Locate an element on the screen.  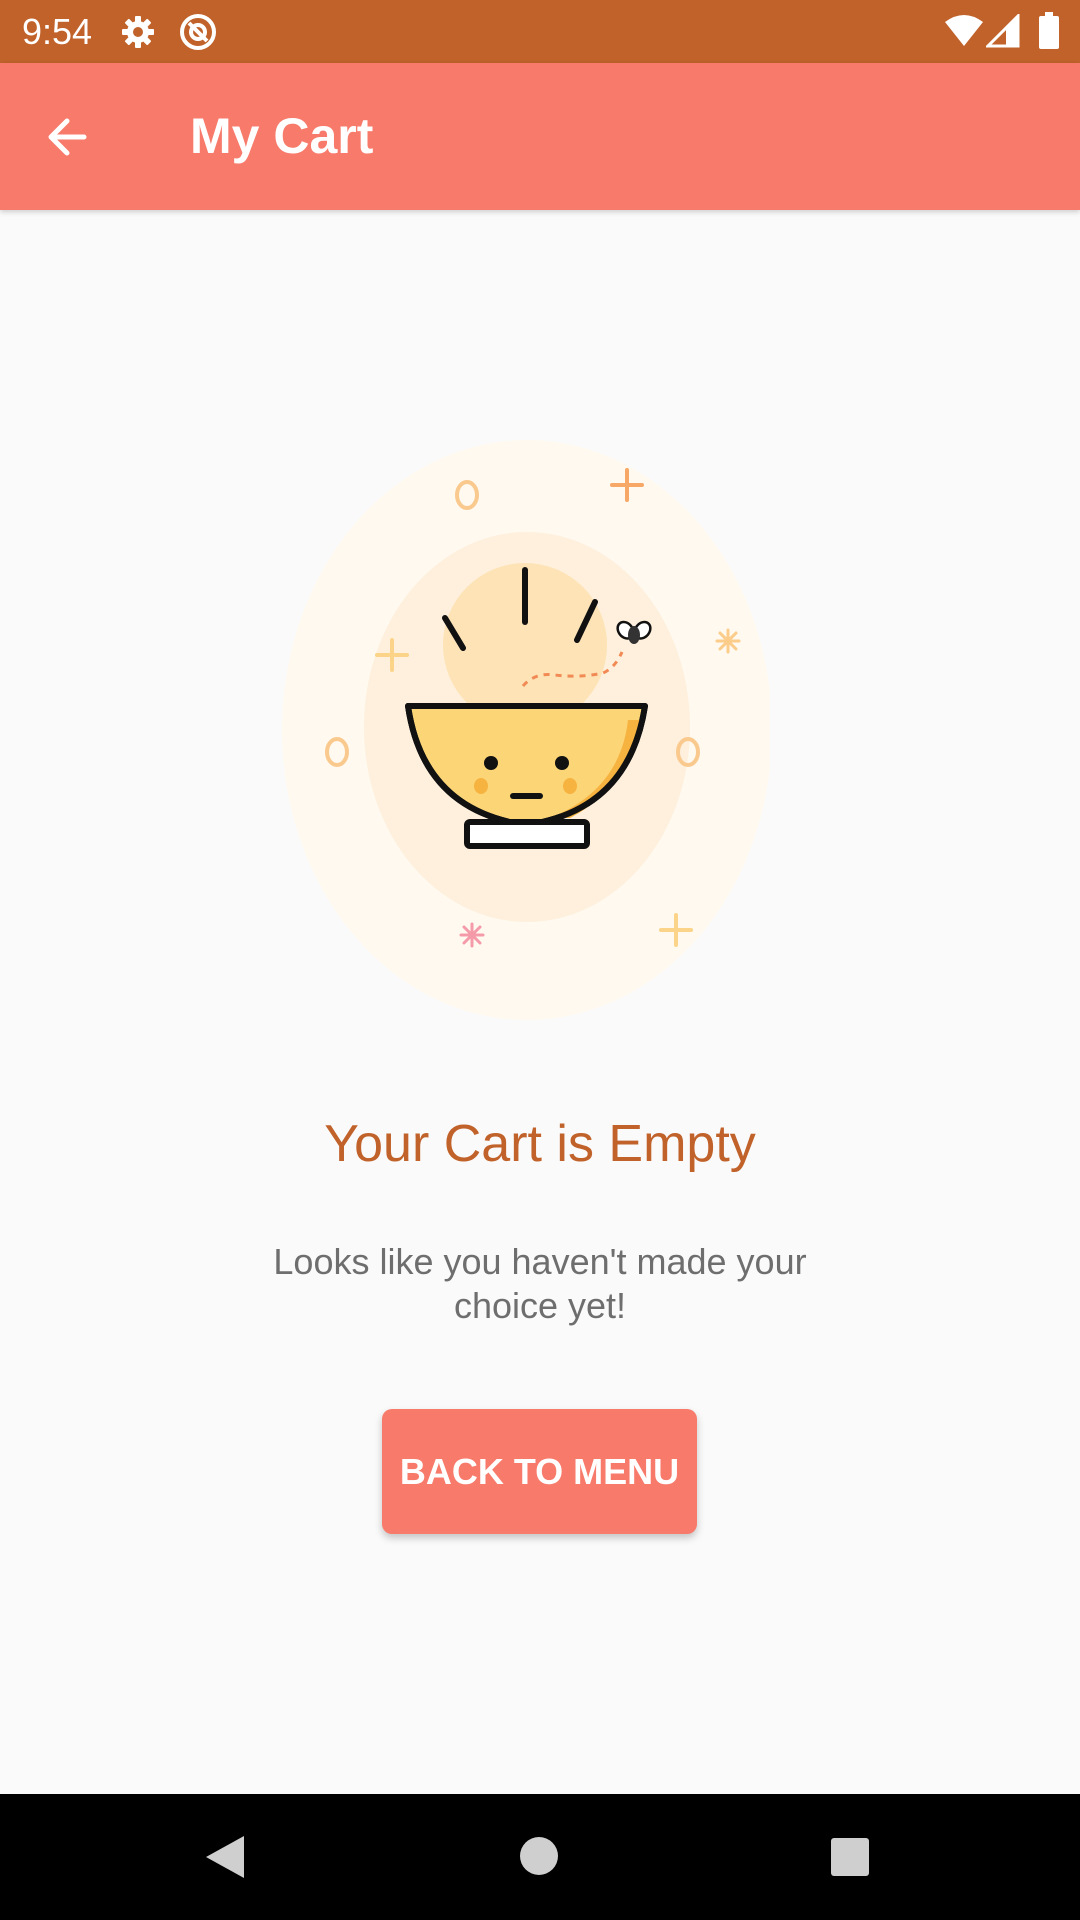
system-nav-bar is located at coordinates (540, 1857).